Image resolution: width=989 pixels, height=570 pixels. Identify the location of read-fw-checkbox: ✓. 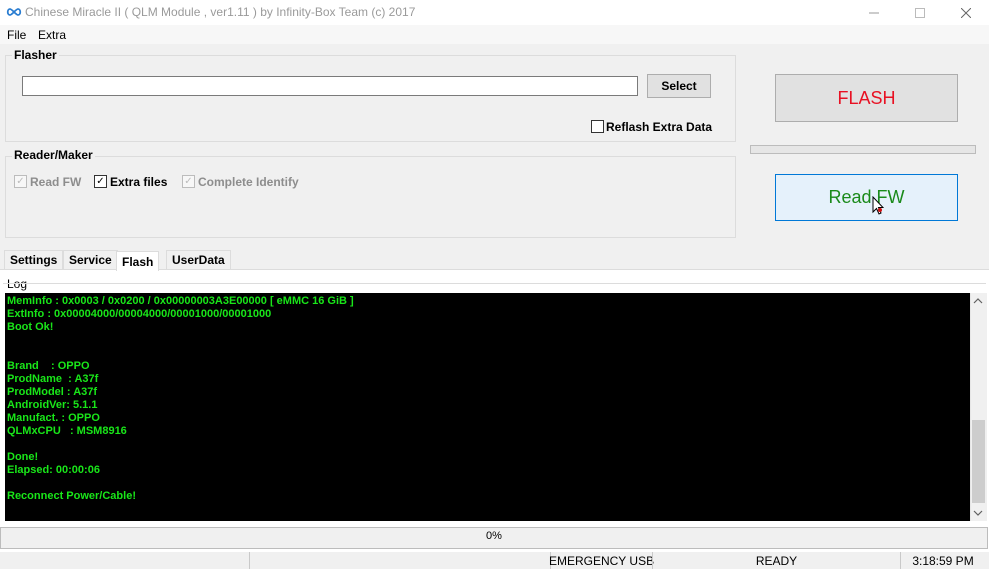
(20, 181).